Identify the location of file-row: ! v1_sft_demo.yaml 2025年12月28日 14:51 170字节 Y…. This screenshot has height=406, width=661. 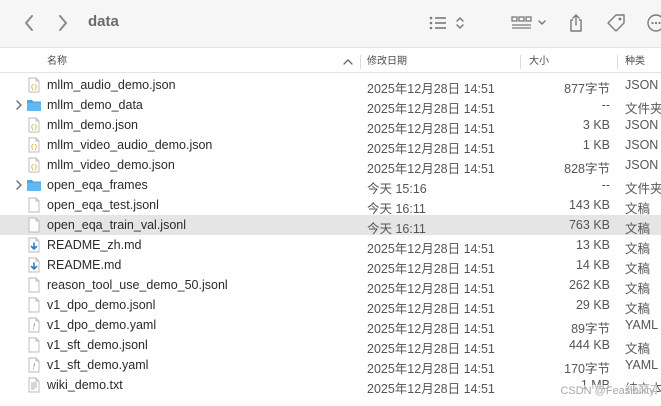
(330, 365).